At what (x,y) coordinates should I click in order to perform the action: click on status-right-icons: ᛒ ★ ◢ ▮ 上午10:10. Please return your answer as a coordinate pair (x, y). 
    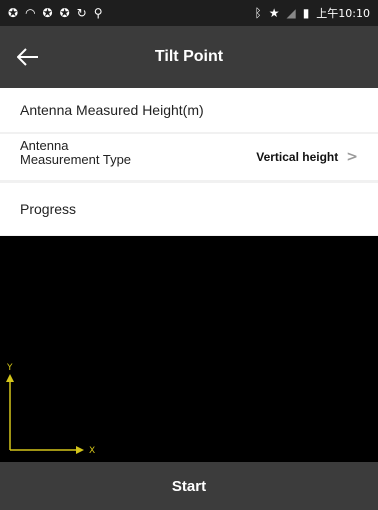
    Looking at the image, I should click on (312, 13).